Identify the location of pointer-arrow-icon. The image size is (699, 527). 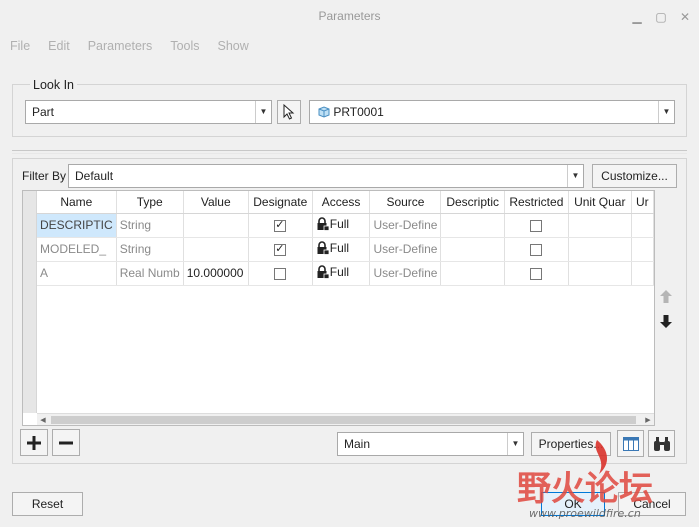
(289, 112).